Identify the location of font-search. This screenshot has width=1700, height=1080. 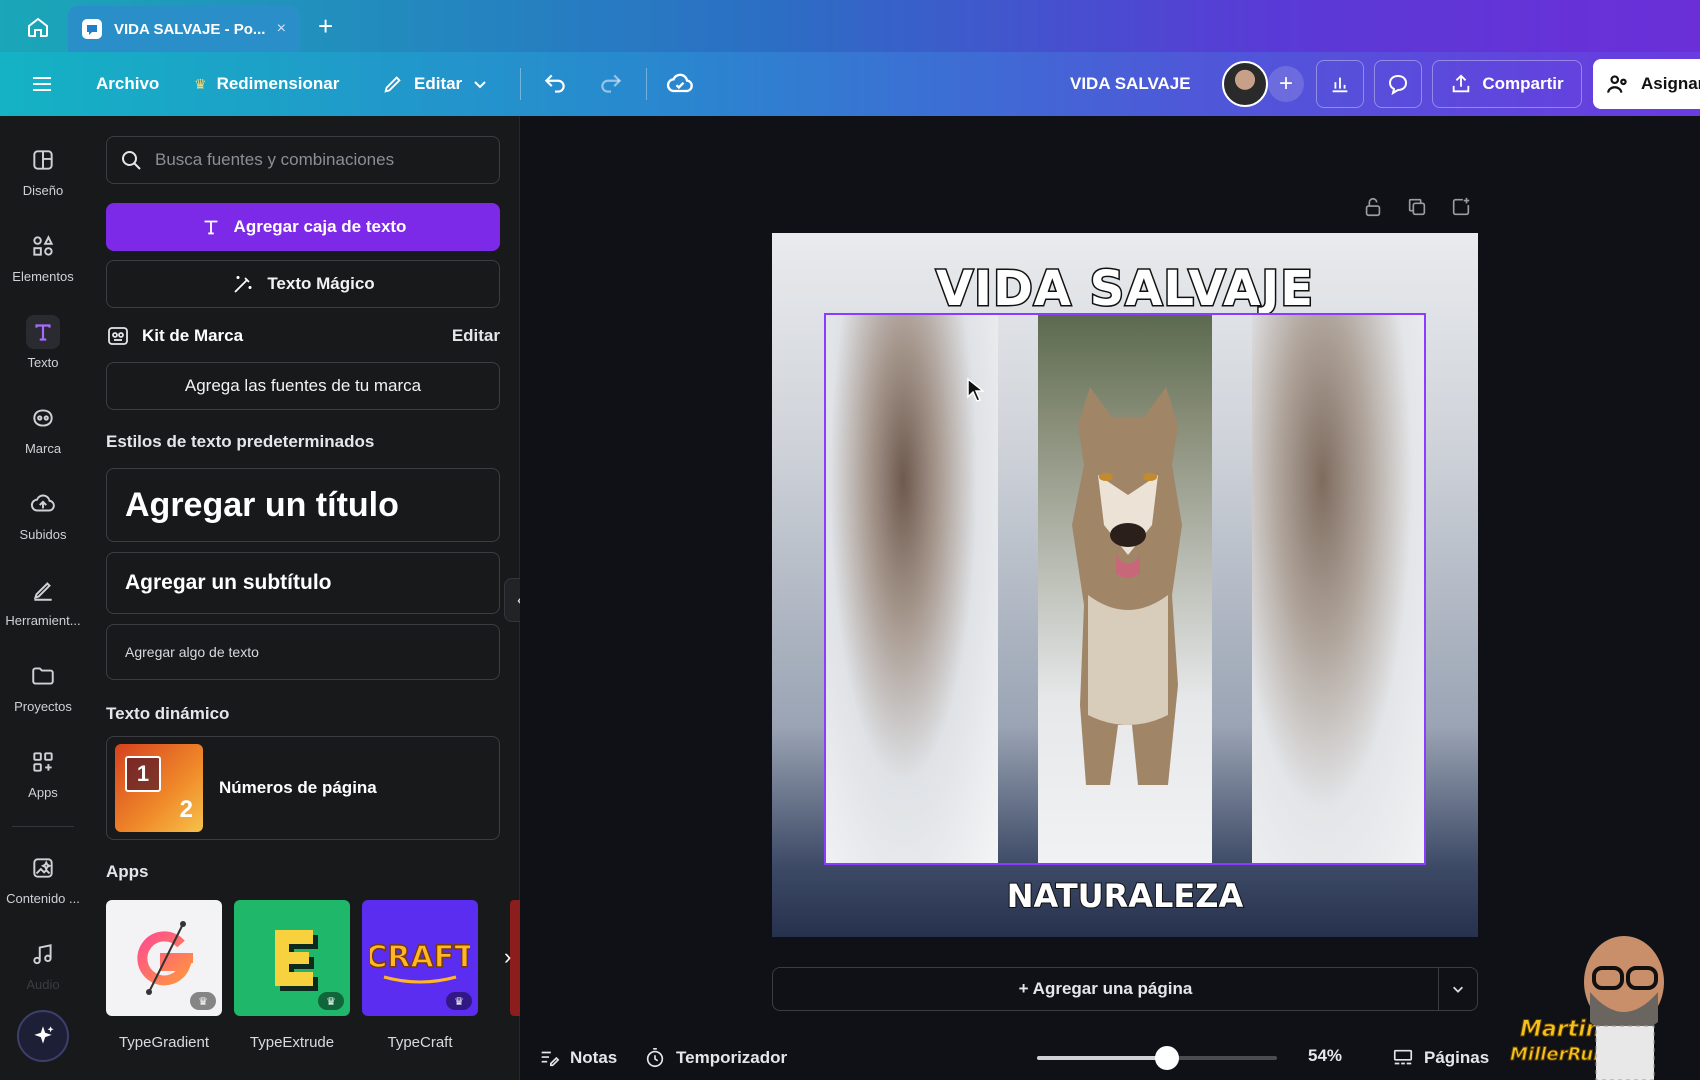
(303, 160).